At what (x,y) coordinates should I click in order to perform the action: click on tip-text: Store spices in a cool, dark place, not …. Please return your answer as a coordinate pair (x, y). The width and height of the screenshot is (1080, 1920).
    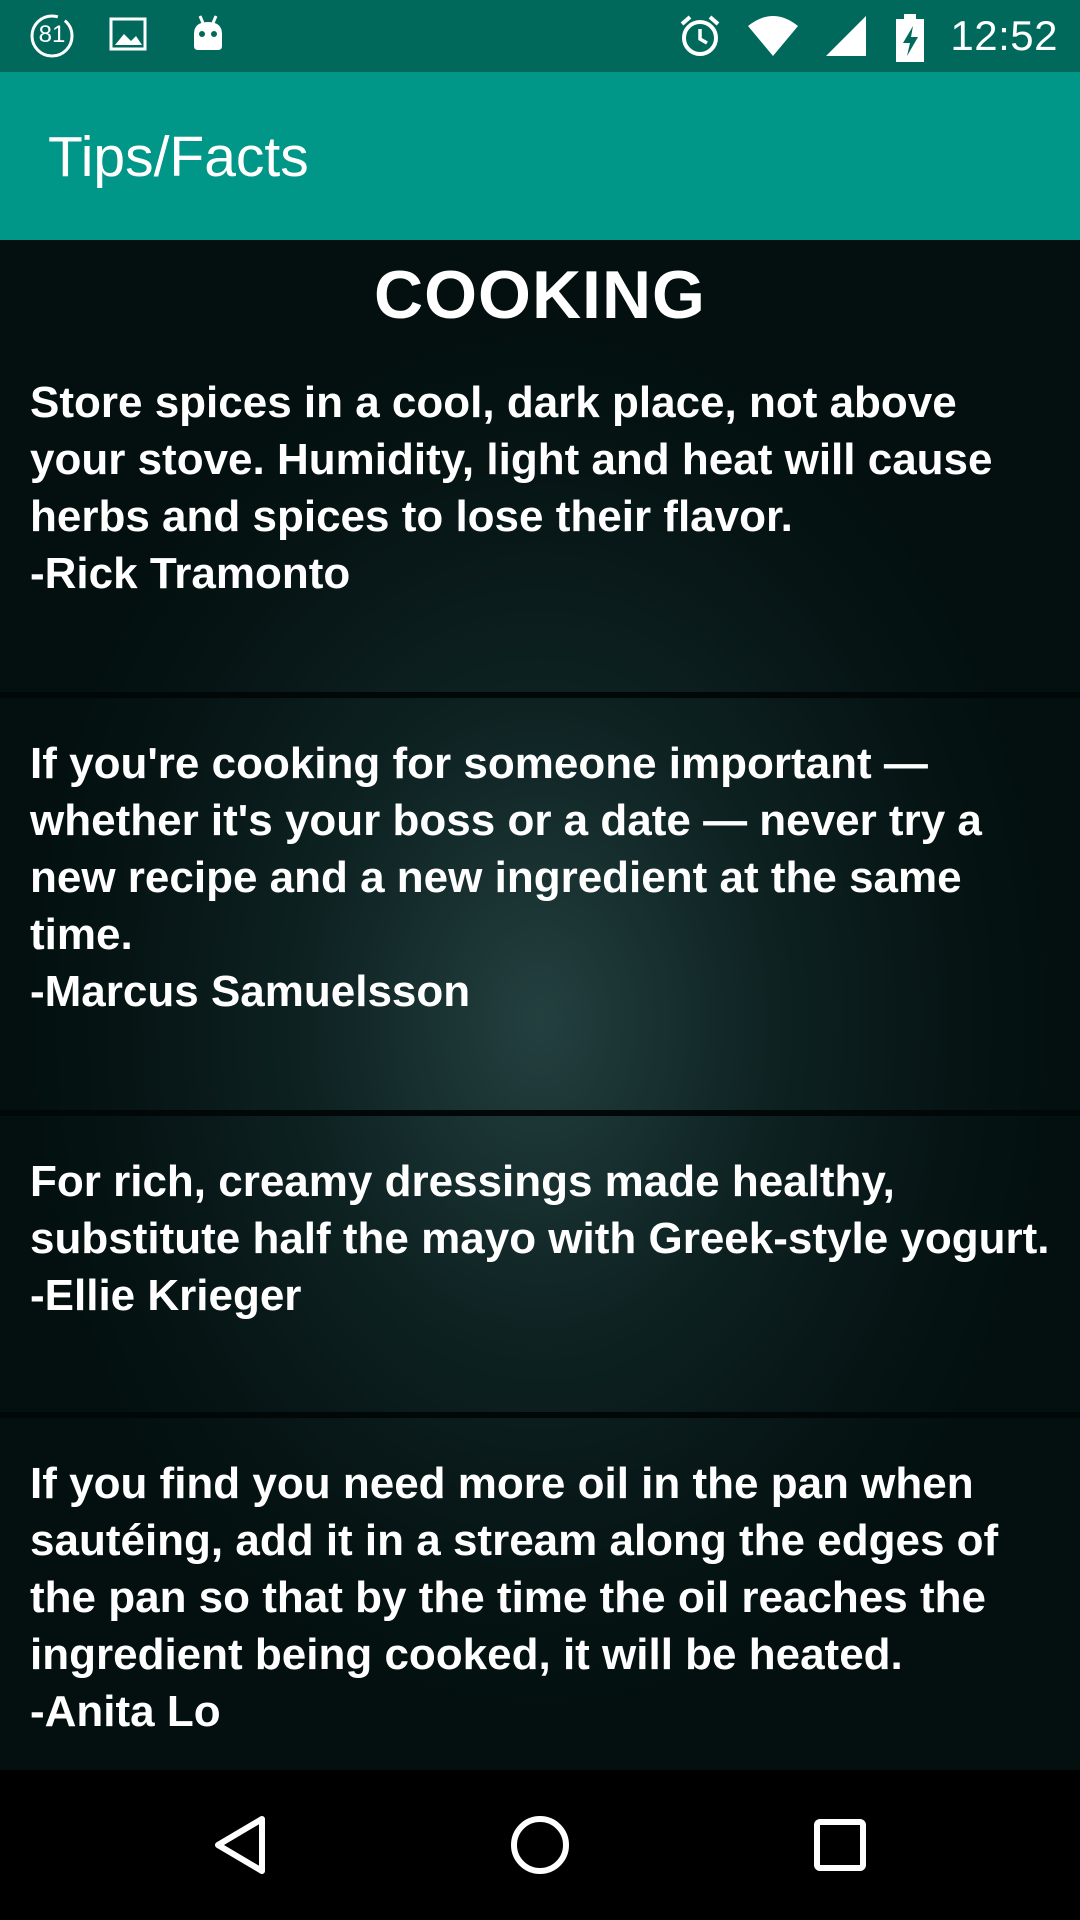
    Looking at the image, I should click on (511, 459).